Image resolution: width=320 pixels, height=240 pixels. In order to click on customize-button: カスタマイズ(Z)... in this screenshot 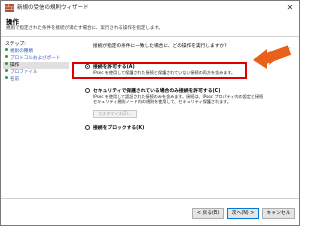, I will do `click(115, 114)`.